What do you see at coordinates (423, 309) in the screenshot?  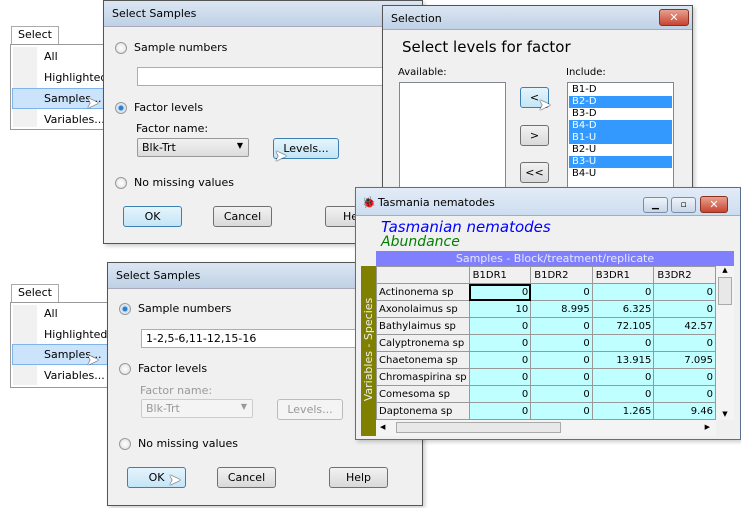 I see `row-header: Axonolaimus sp` at bounding box center [423, 309].